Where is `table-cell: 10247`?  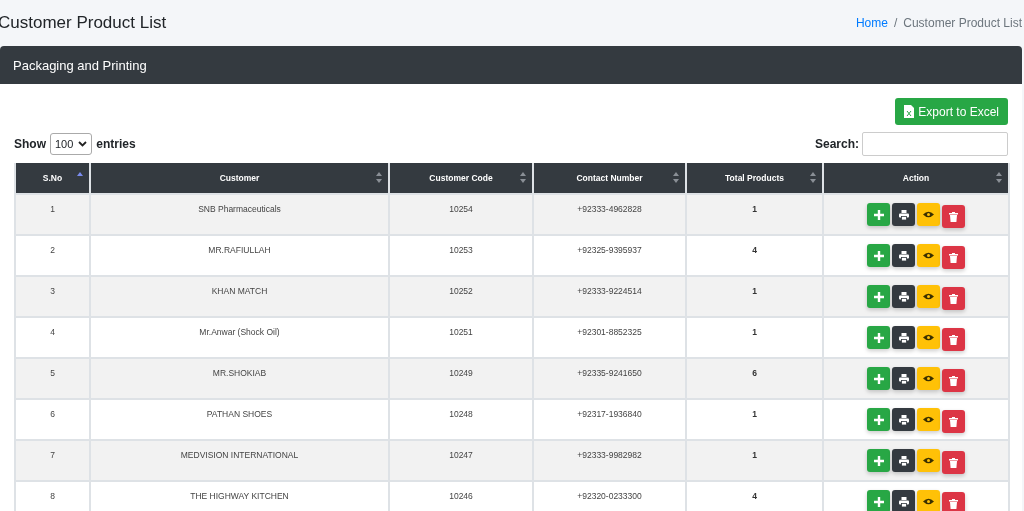 table-cell: 10247 is located at coordinates (461, 460).